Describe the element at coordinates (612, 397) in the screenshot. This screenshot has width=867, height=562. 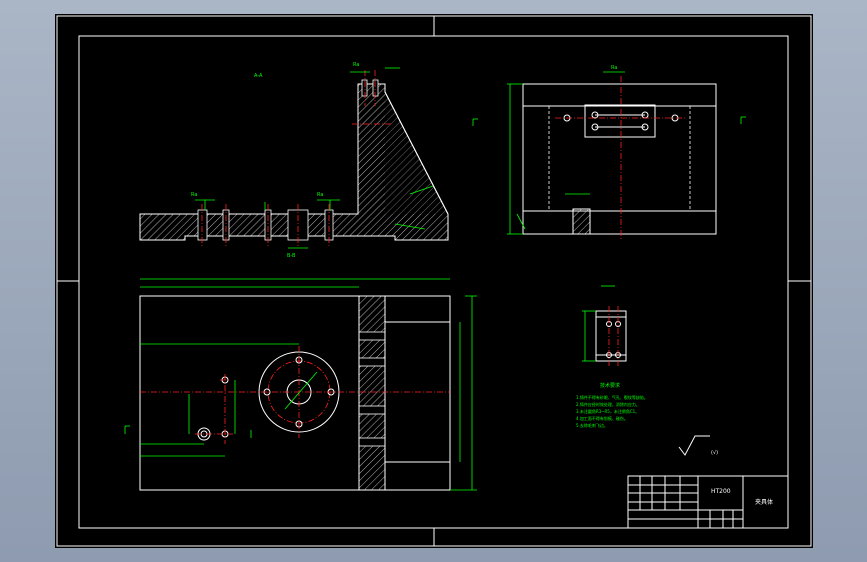
I see `note-1: 1.铸件不得有砂眼、气孔、裂纹等缺陷。` at that location.